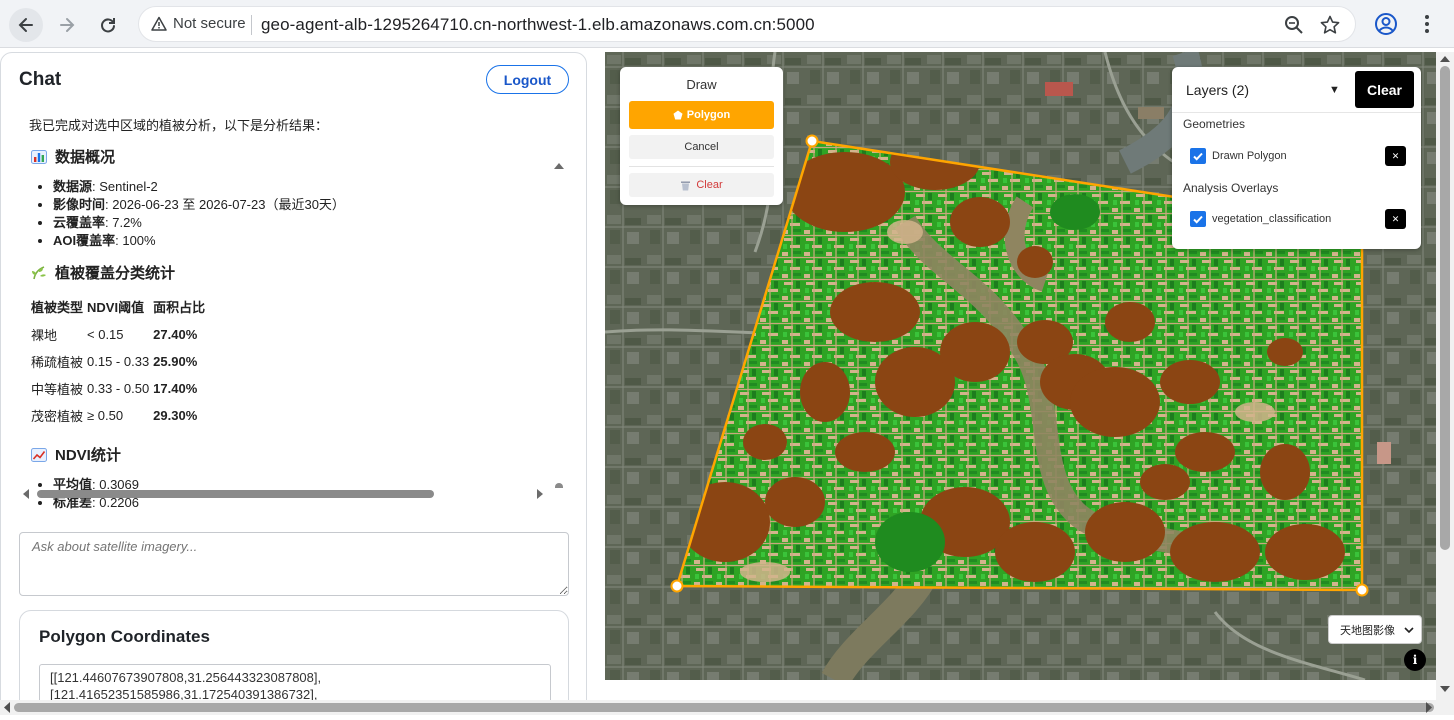 The image size is (1454, 720). I want to click on classification-heading: 植被覆盖分类统计, so click(290, 272).